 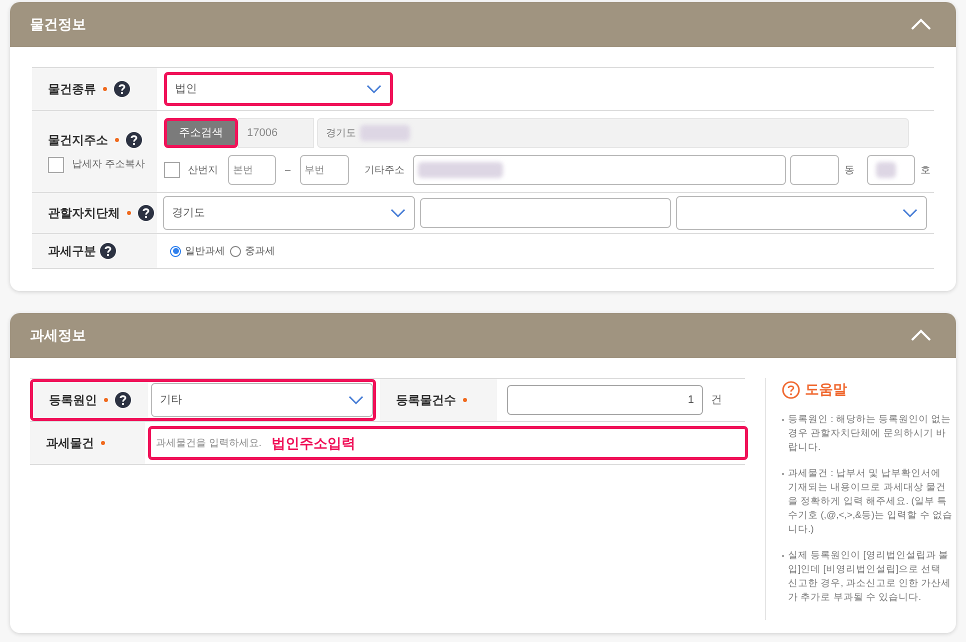 What do you see at coordinates (72, 89) in the screenshot?
I see `field-label: 물건종류` at bounding box center [72, 89].